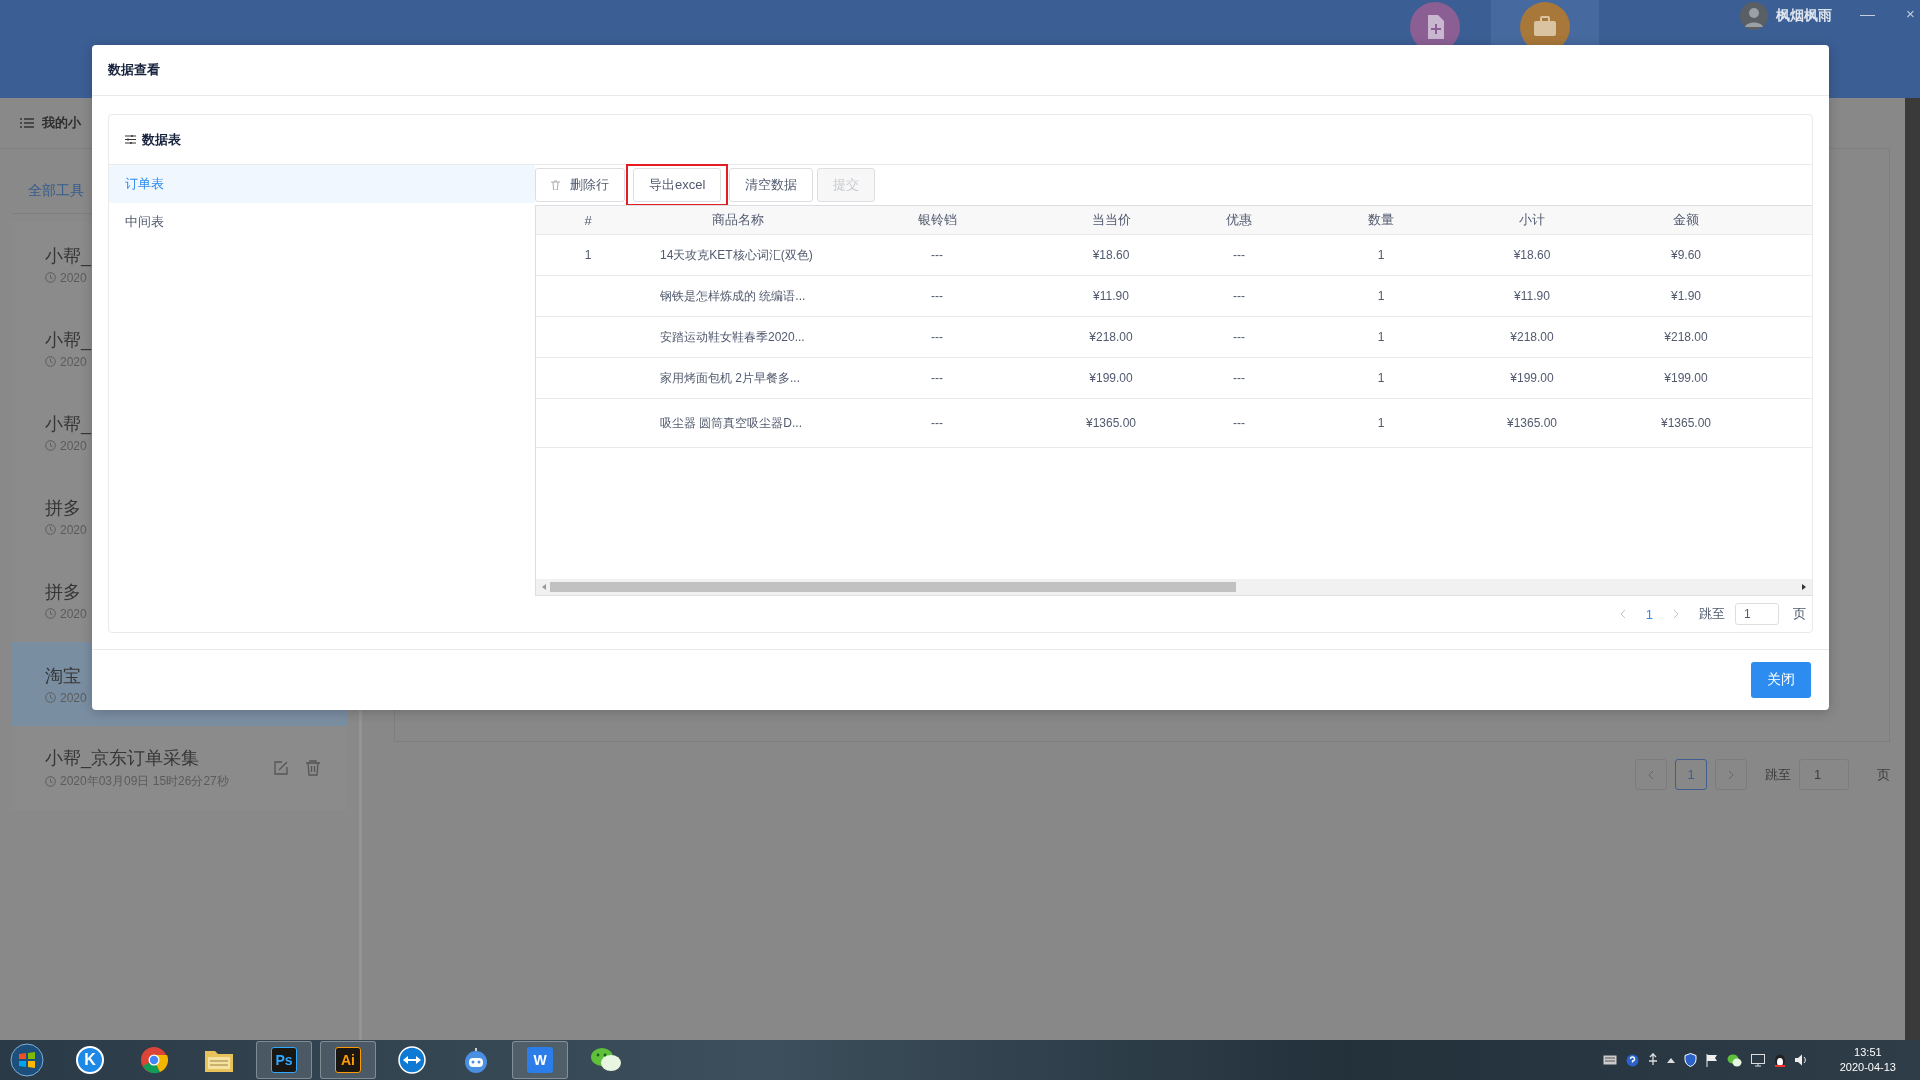  I want to click on tool-time: 2020, so click(73, 697).